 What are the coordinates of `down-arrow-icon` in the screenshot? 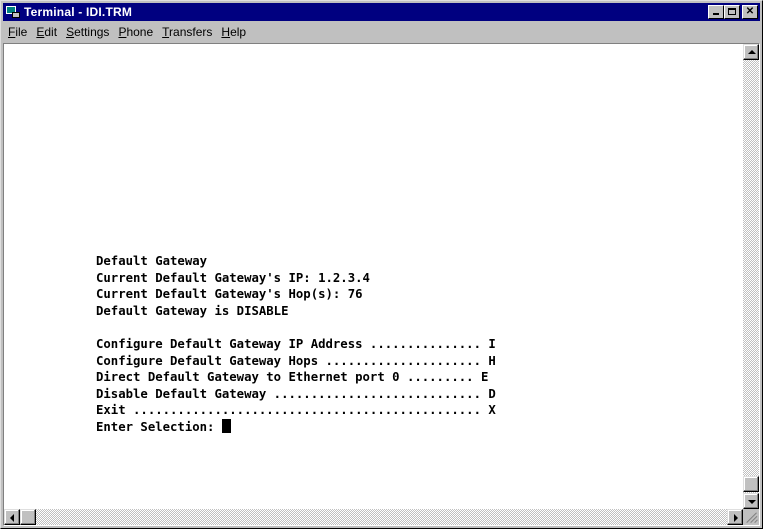 It's located at (752, 502).